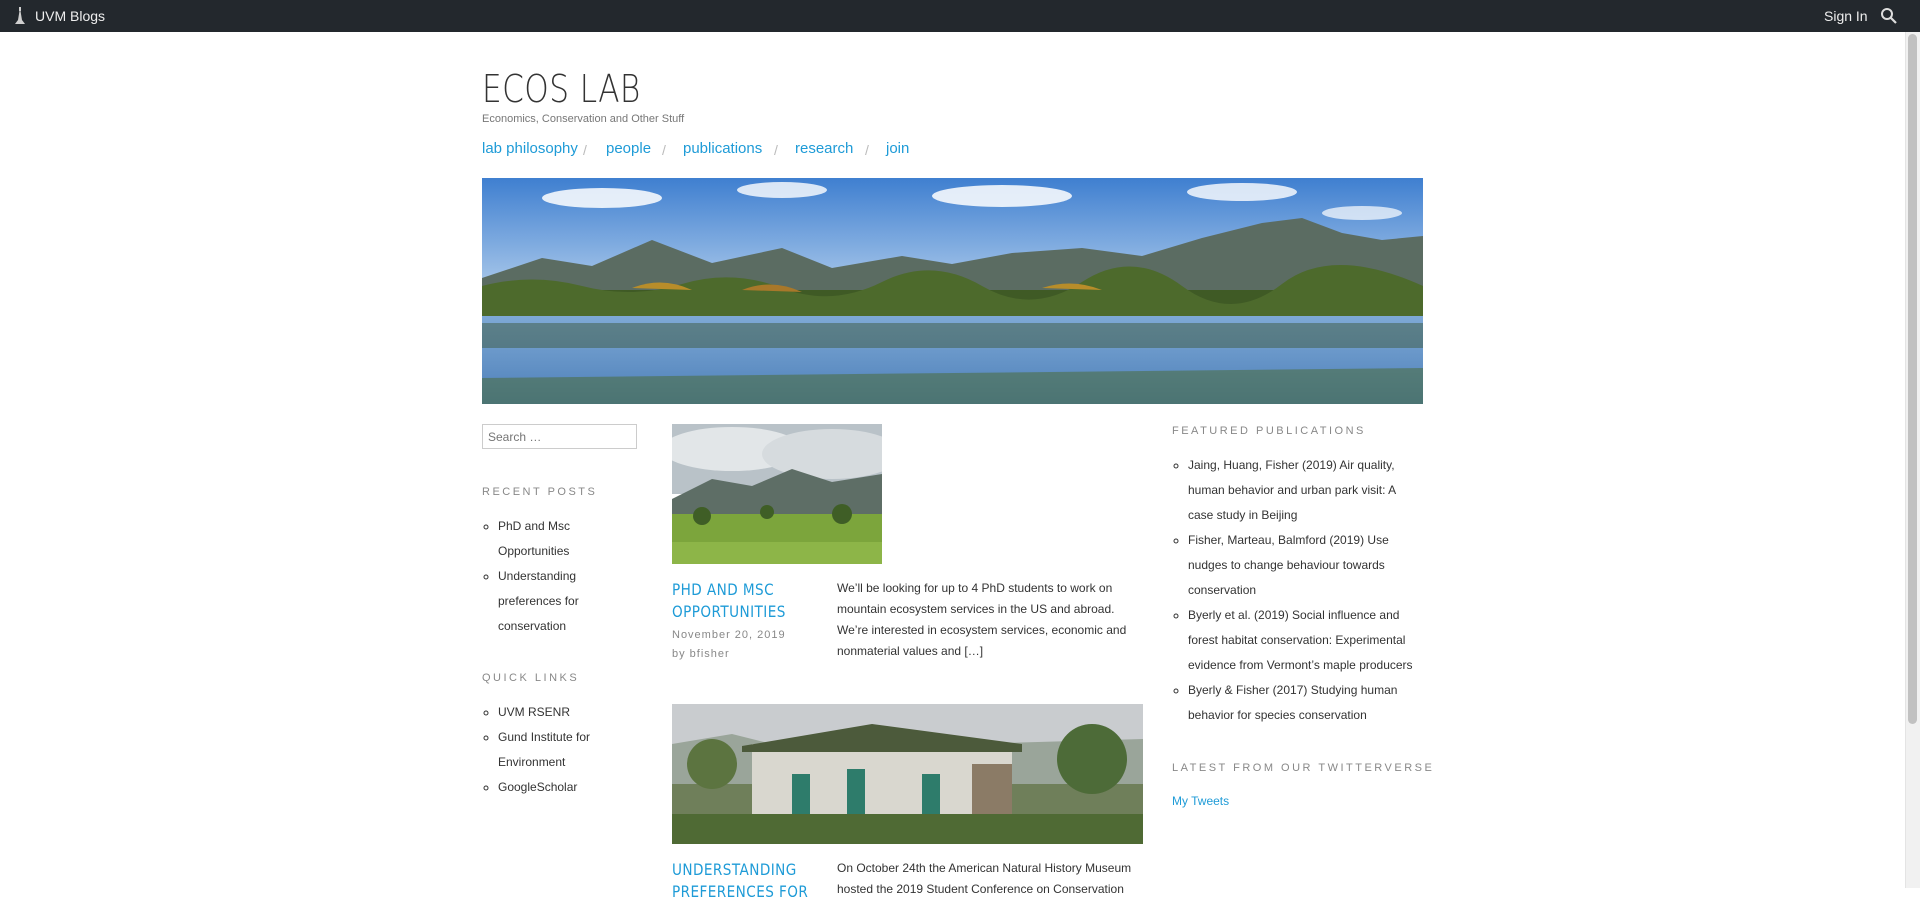 This screenshot has height=903, width=1920. Describe the element at coordinates (740, 881) in the screenshot. I see `post-title-link: UNDERSTANDING PREFERENCES FOR` at that location.